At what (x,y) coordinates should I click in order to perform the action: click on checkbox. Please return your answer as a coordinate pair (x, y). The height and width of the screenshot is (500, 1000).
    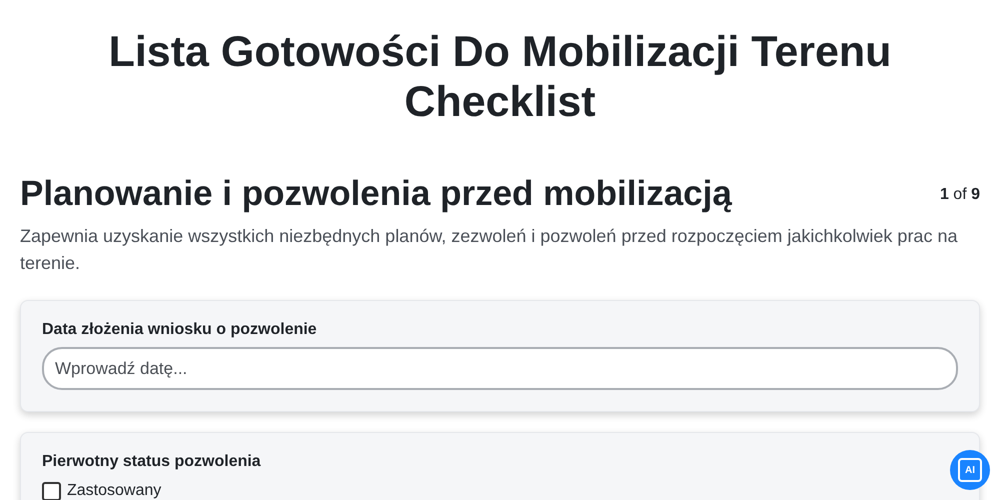
    Looking at the image, I should click on (51, 491).